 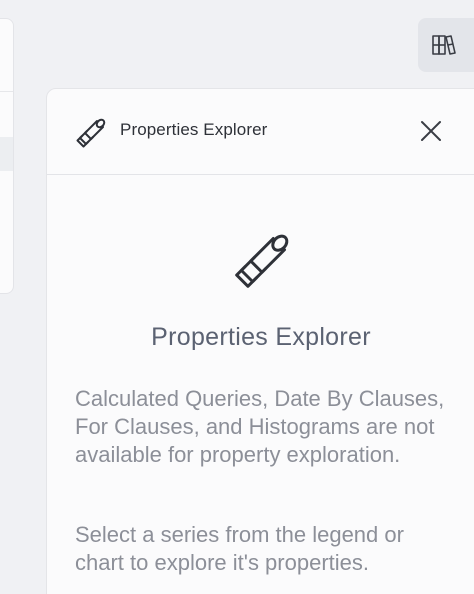 I want to click on divider, so click(x=6, y=91).